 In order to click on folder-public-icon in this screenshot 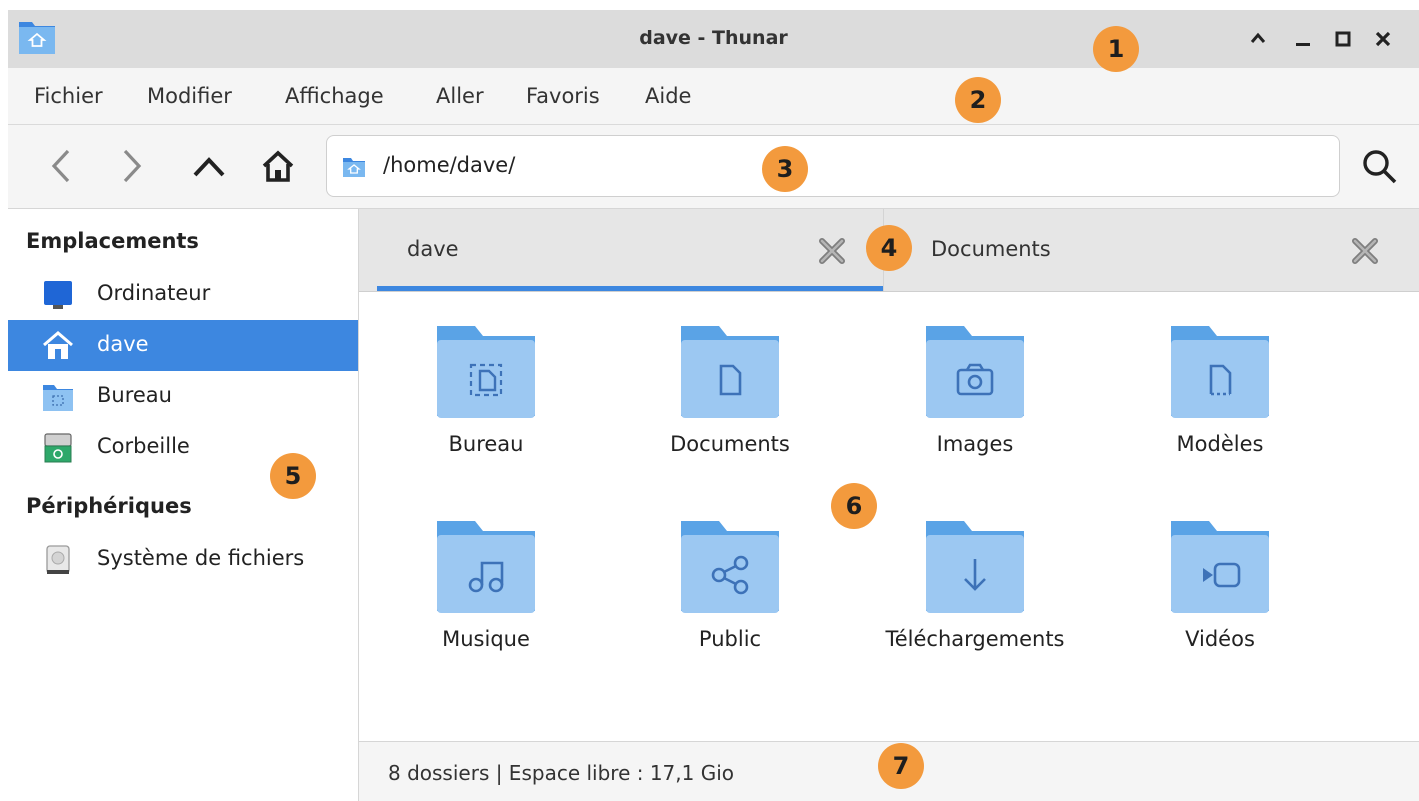, I will do `click(730, 567)`.